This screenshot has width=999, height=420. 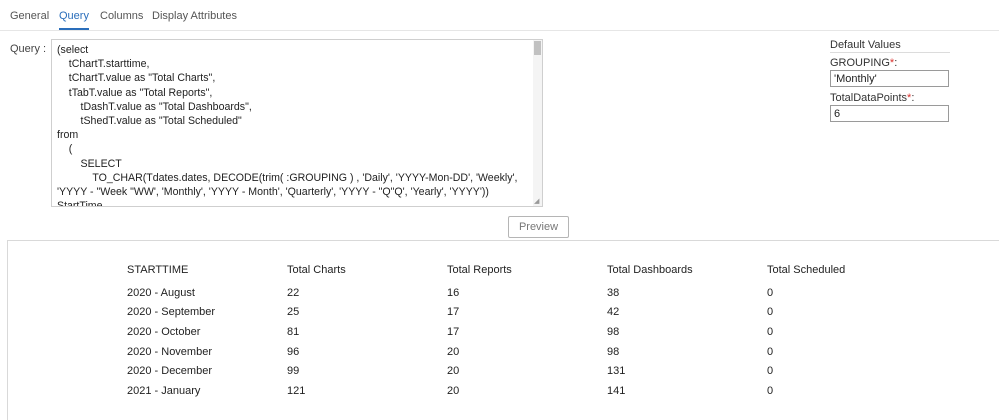 What do you see at coordinates (74, 20) in the screenshot?
I see `tab-query: Query` at bounding box center [74, 20].